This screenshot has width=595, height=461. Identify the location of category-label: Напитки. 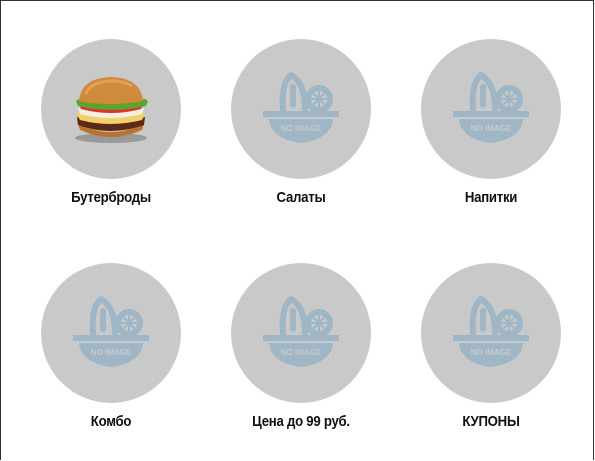
(491, 197).